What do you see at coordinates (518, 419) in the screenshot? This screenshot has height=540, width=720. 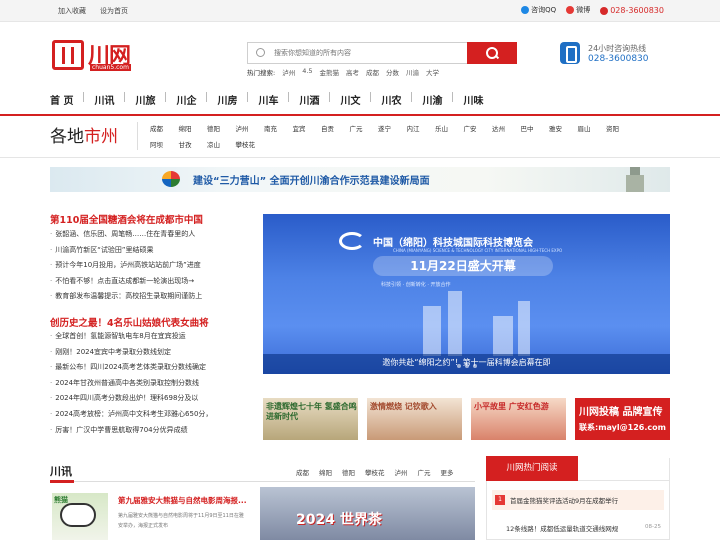 I see `thumb-3: 小平故里 广安红色游` at bounding box center [518, 419].